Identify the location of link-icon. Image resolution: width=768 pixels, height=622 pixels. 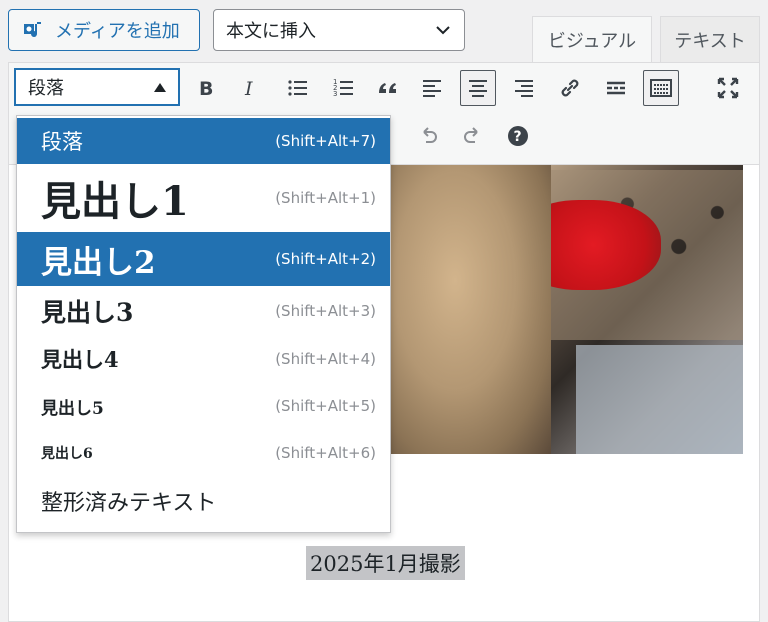
(570, 88).